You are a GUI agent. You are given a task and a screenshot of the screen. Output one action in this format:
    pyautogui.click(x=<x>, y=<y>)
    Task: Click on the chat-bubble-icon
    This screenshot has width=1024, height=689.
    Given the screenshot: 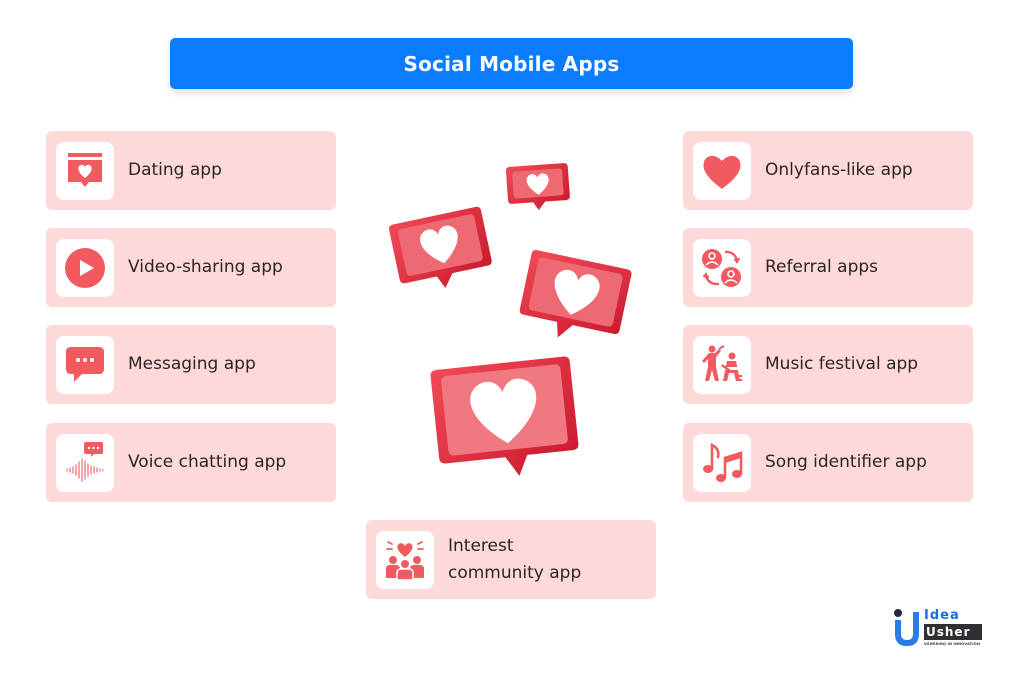 What is the action you would take?
    pyautogui.click(x=85, y=364)
    